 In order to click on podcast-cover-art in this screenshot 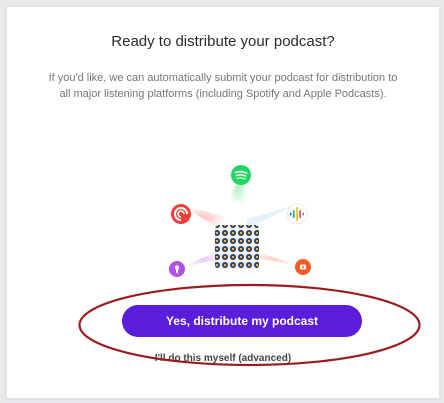, I will do `click(237, 247)`.